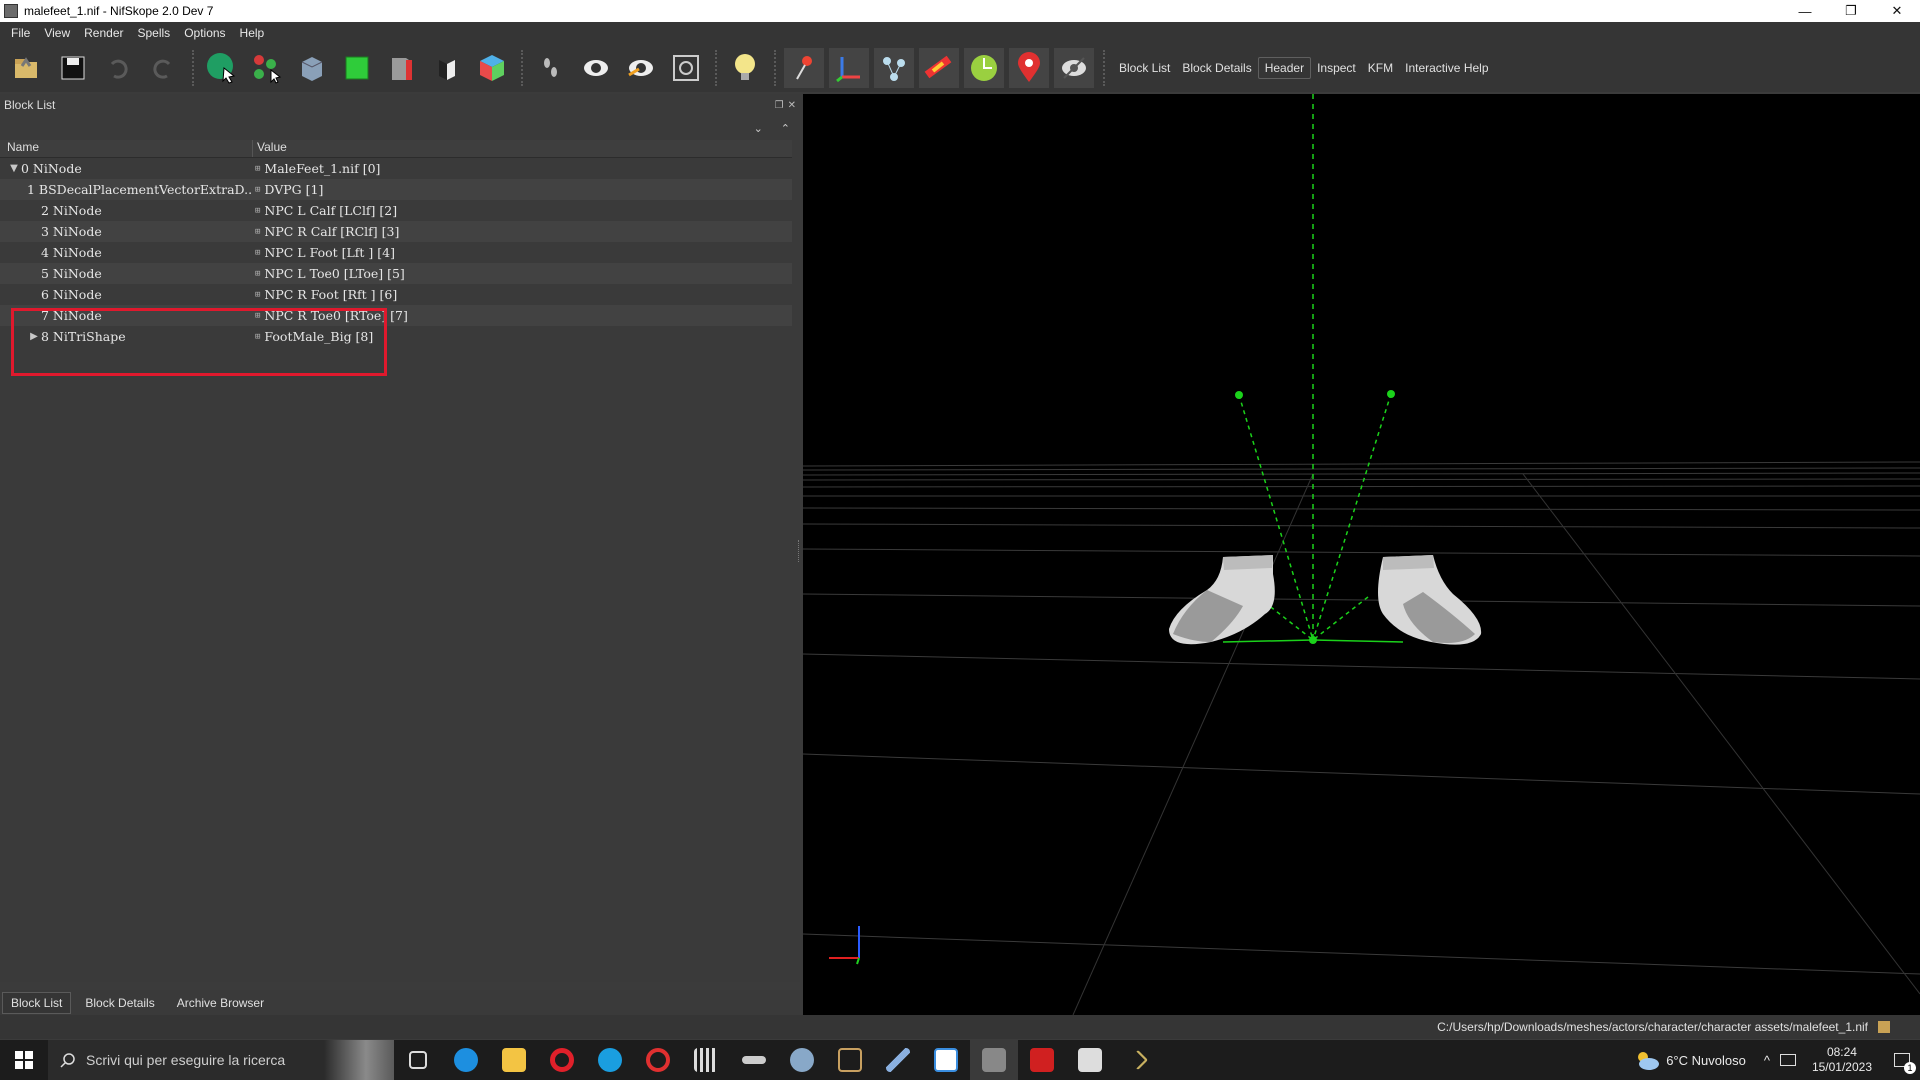 This screenshot has height=1080, width=1920. What do you see at coordinates (894, 67) in the screenshot?
I see `show-nodes-button` at bounding box center [894, 67].